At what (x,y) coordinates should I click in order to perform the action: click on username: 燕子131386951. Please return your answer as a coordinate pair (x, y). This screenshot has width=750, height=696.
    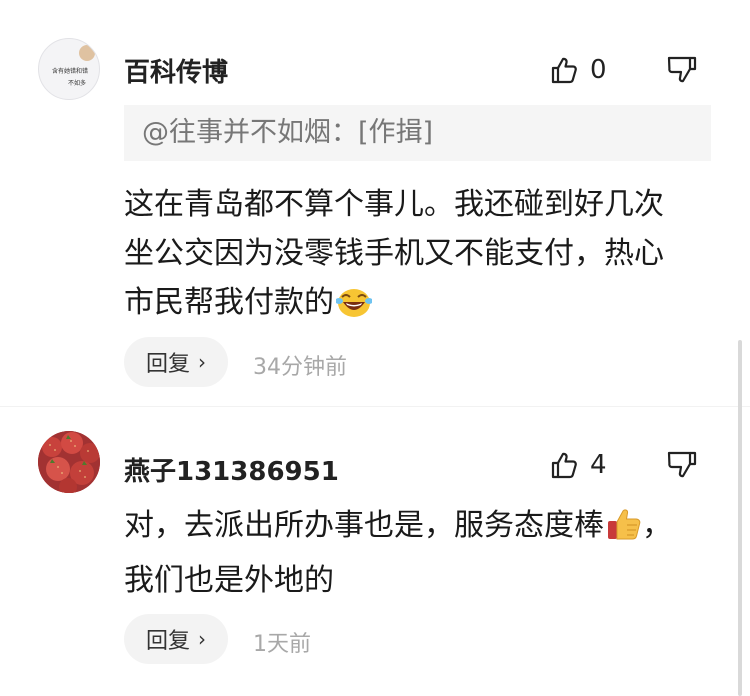
    Looking at the image, I should click on (231, 469).